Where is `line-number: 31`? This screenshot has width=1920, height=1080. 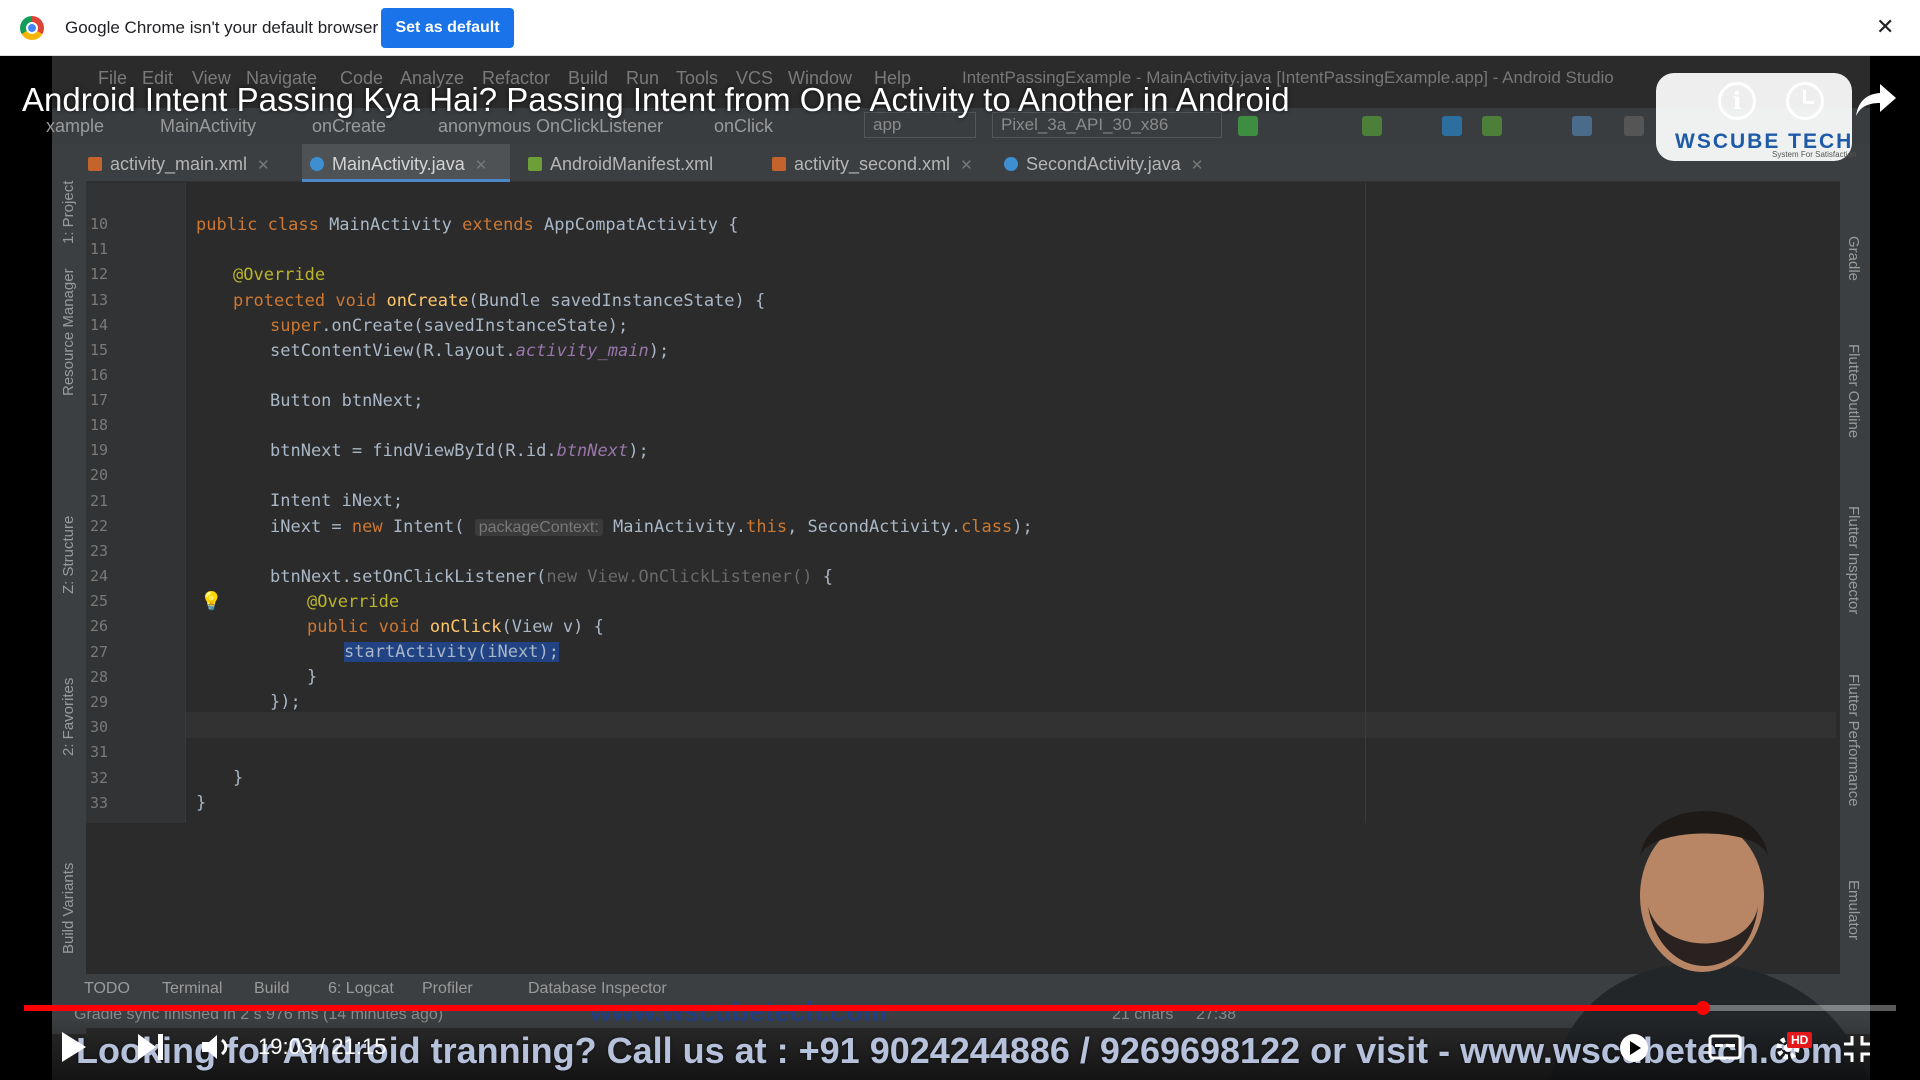
line-number: 31 is located at coordinates (99, 752).